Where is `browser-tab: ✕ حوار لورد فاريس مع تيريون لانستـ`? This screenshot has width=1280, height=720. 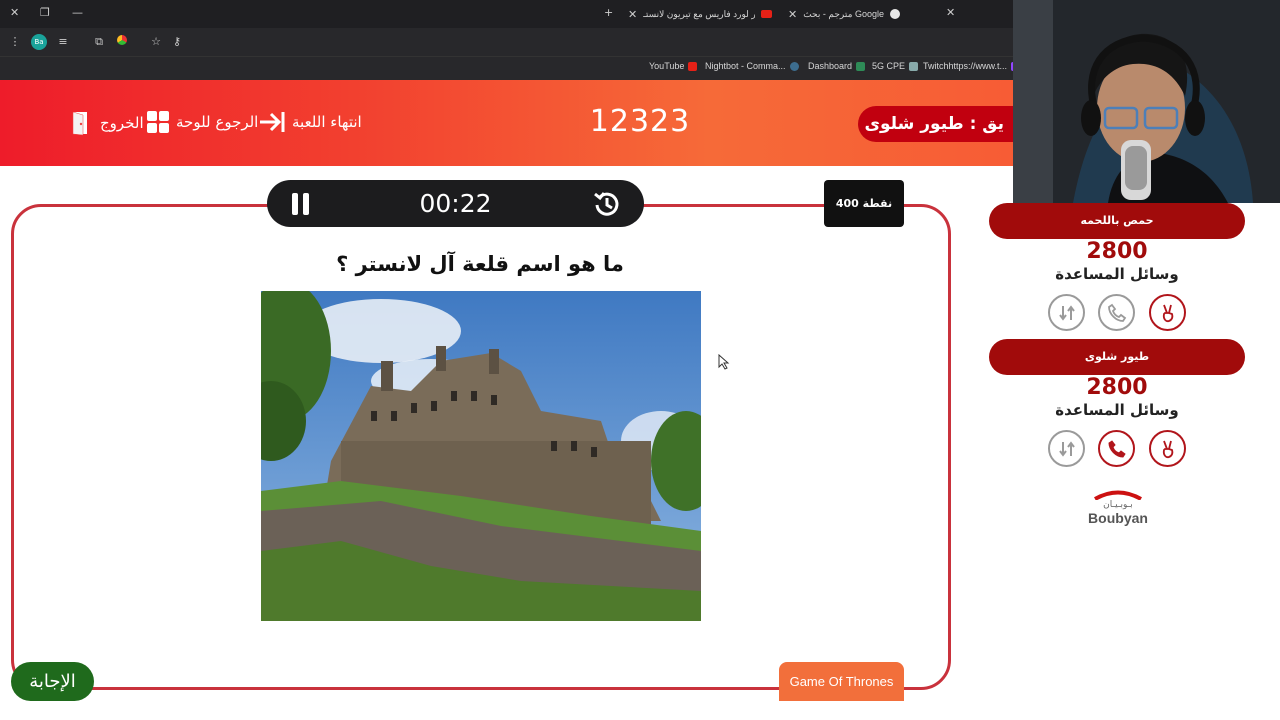 browser-tab: ✕ حوار لورد فاريس مع تيريون لانستـ is located at coordinates (700, 14).